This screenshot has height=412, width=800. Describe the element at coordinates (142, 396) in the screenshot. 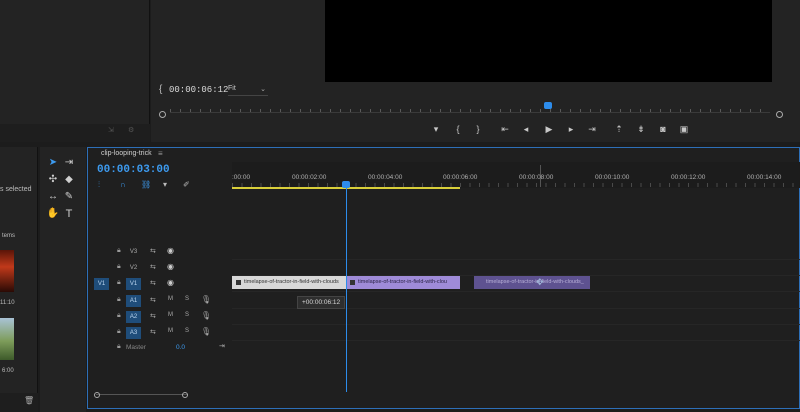

I see `timeline-scrollbar` at that location.